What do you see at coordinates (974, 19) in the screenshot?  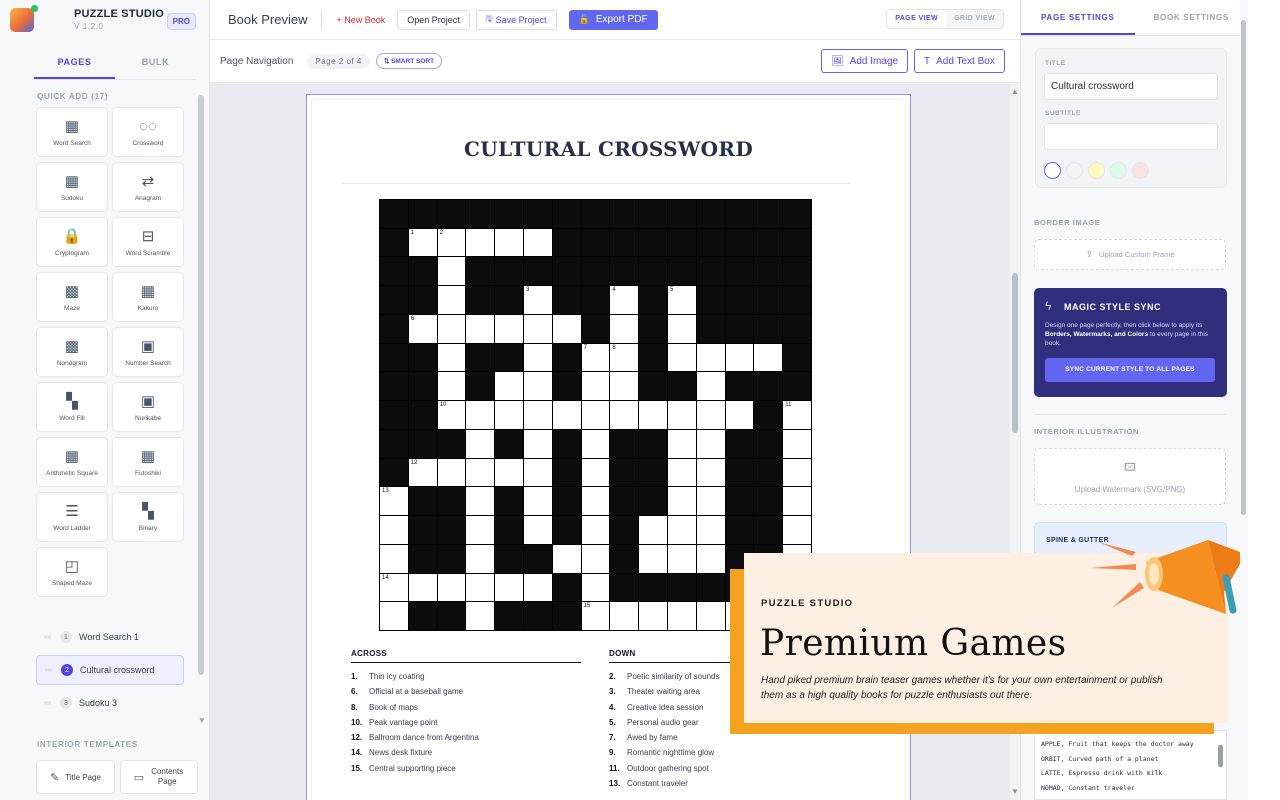 I see `grid-view-toggle: GRID VIEW` at bounding box center [974, 19].